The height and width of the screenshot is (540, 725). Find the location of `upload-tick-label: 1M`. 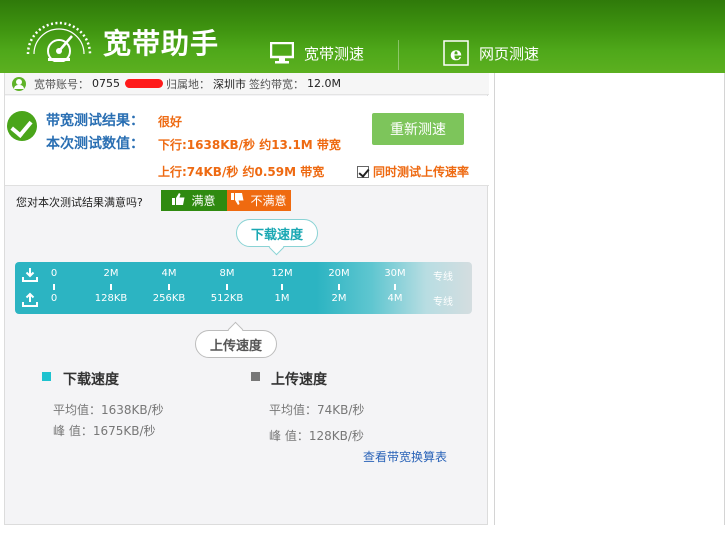

upload-tick-label: 1M is located at coordinates (282, 298).